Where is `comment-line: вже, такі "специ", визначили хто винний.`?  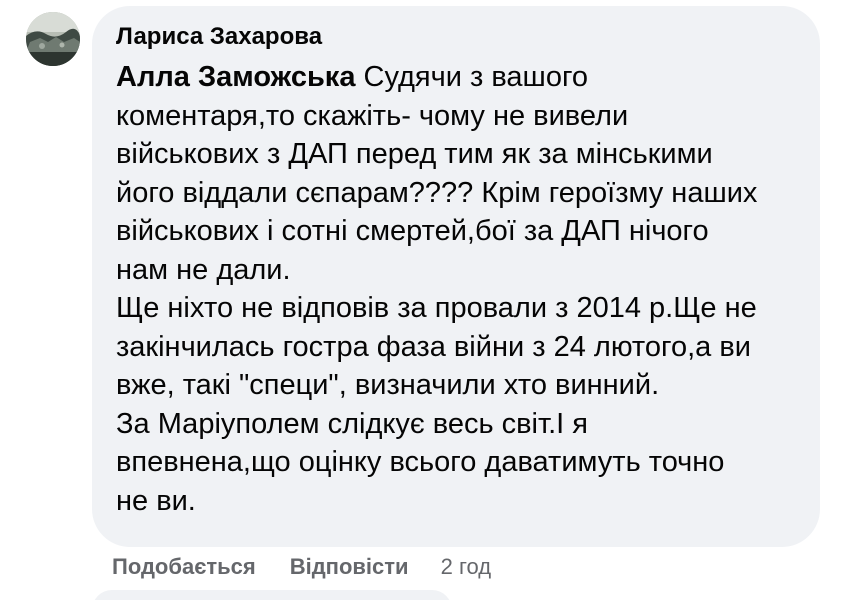 comment-line: вже, такі "специ", визначили хто винний. is located at coordinates (388, 385).